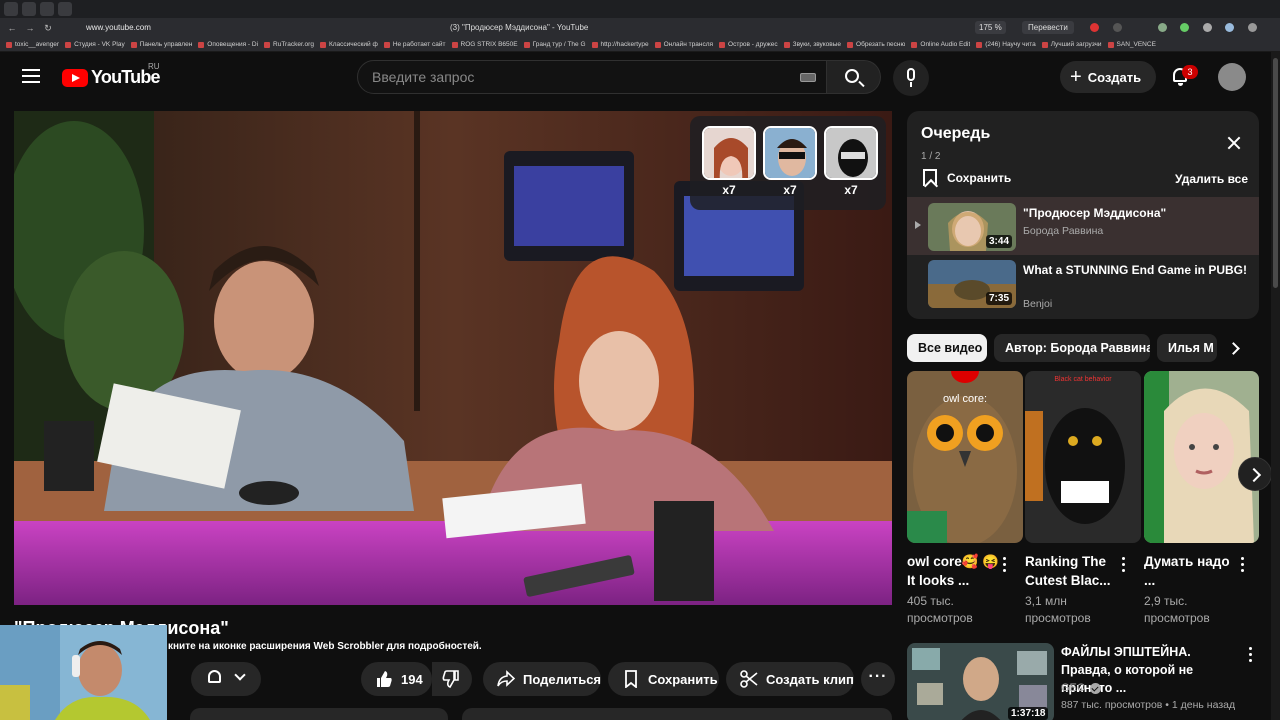  I want to click on youtube-logo: YouTube RU, so click(111, 75).